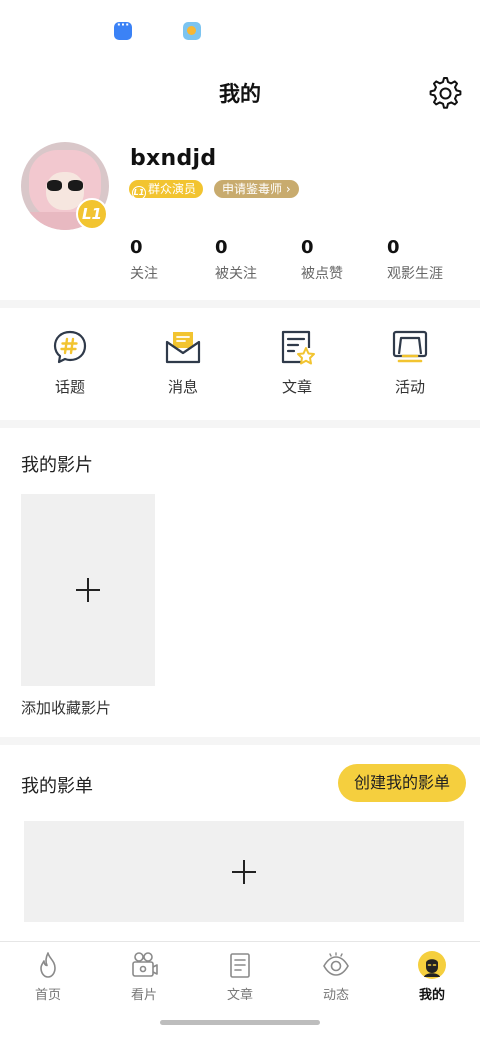 The height and width of the screenshot is (1038, 480). What do you see at coordinates (298, 347) in the screenshot?
I see `document-star-icon` at bounding box center [298, 347].